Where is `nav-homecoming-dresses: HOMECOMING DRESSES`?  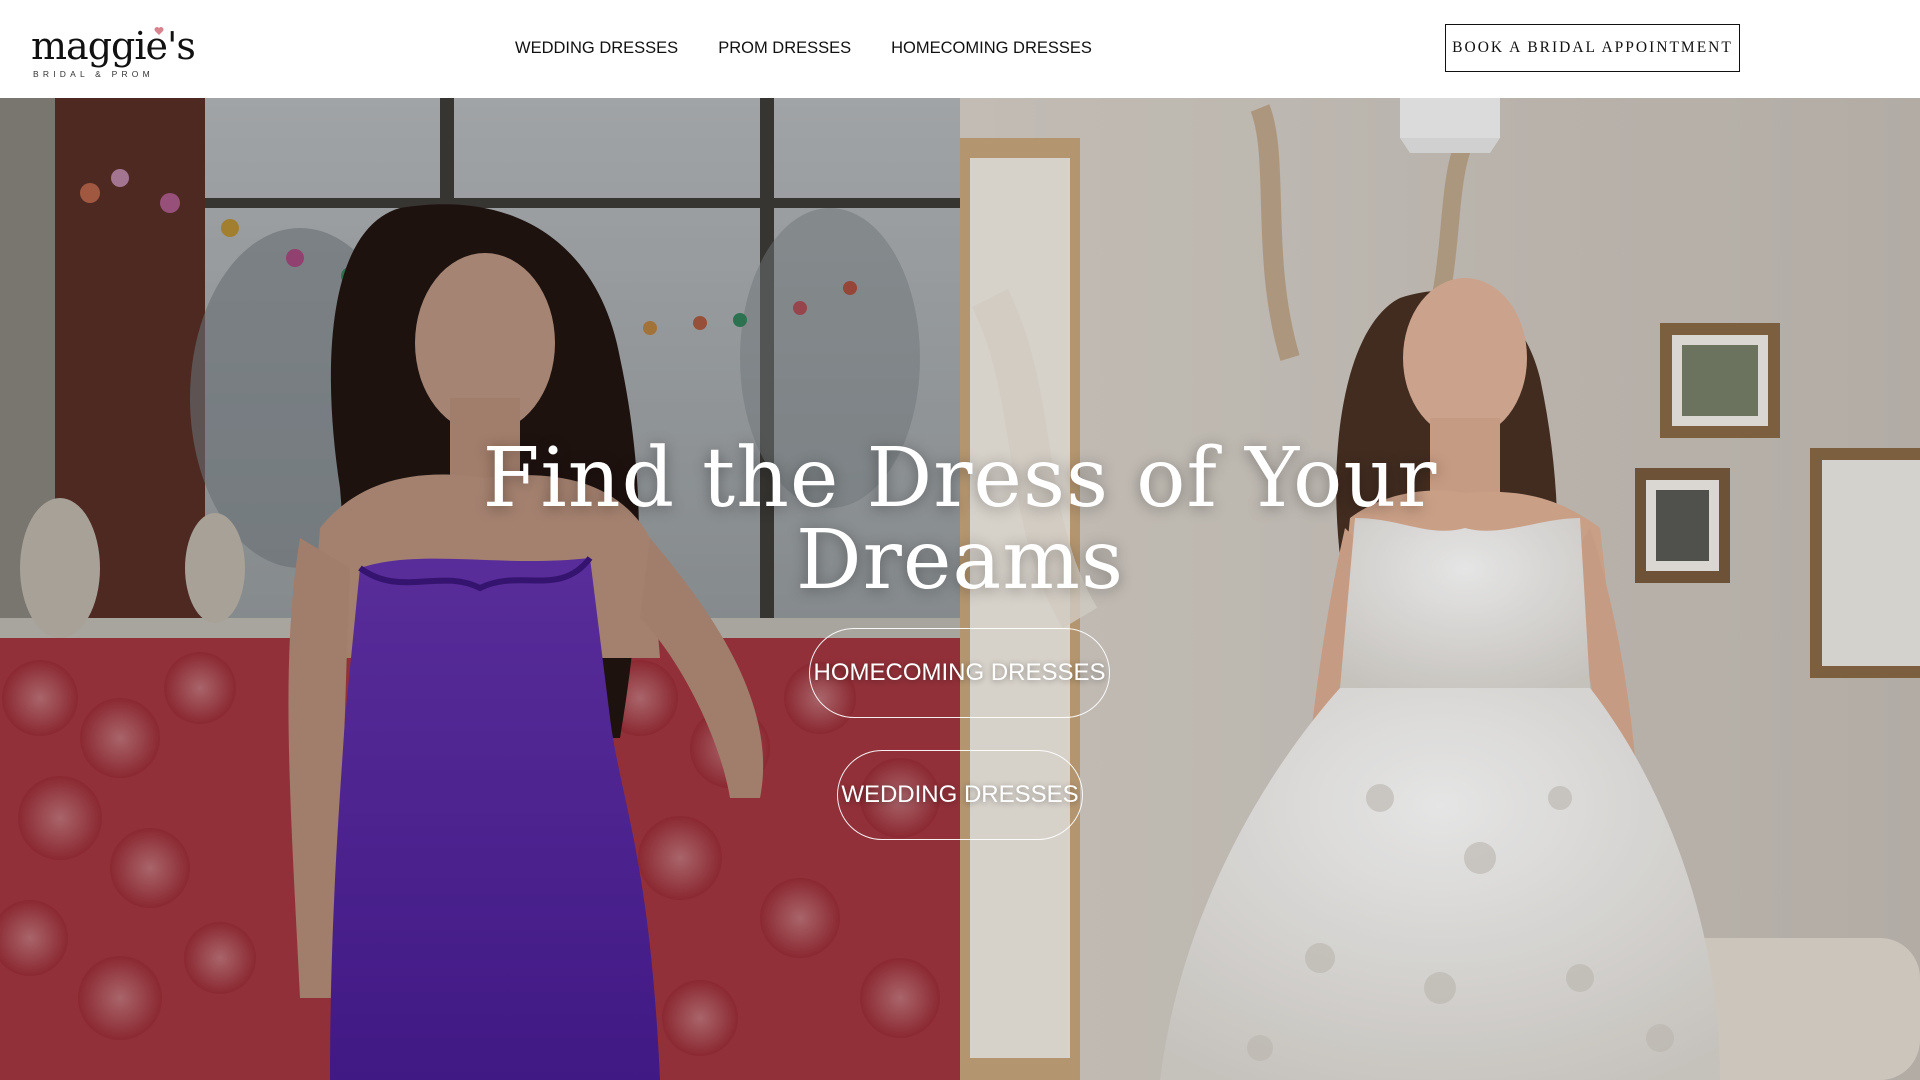
nav-homecoming-dresses: HOMECOMING DRESSES is located at coordinates (991, 48).